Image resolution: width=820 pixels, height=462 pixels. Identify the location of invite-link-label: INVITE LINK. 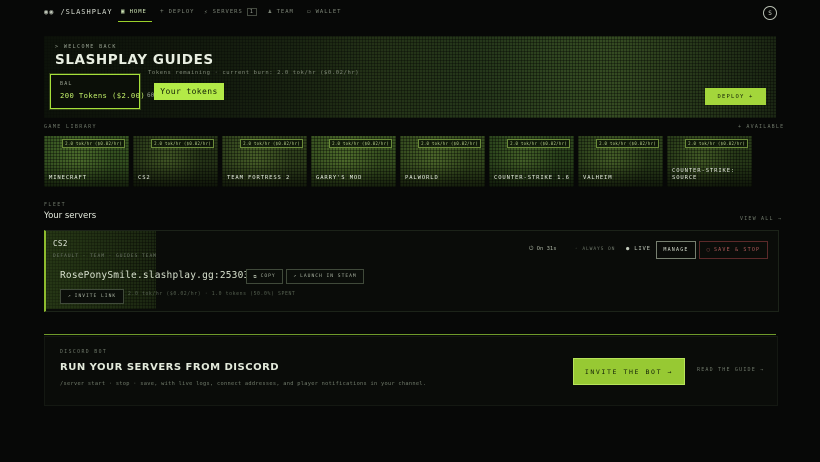
(95, 296).